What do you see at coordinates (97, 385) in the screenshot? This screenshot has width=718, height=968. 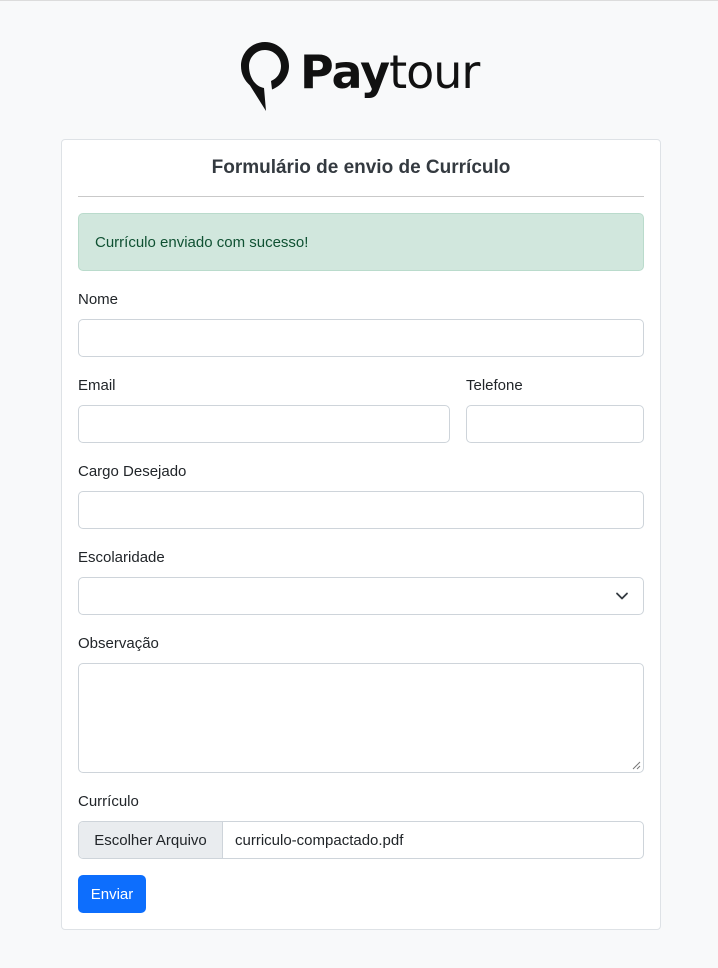 I see `email-label: Email` at bounding box center [97, 385].